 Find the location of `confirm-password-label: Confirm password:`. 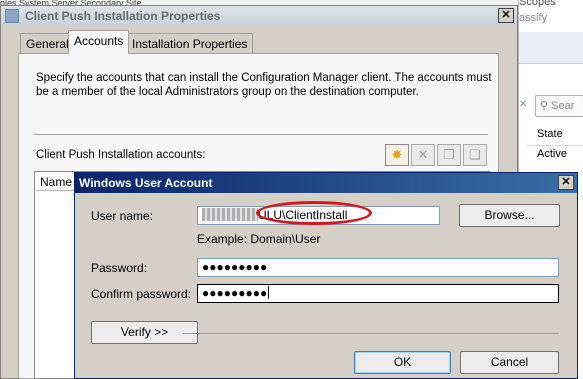

confirm-password-label: Confirm password: is located at coordinates (141, 294).